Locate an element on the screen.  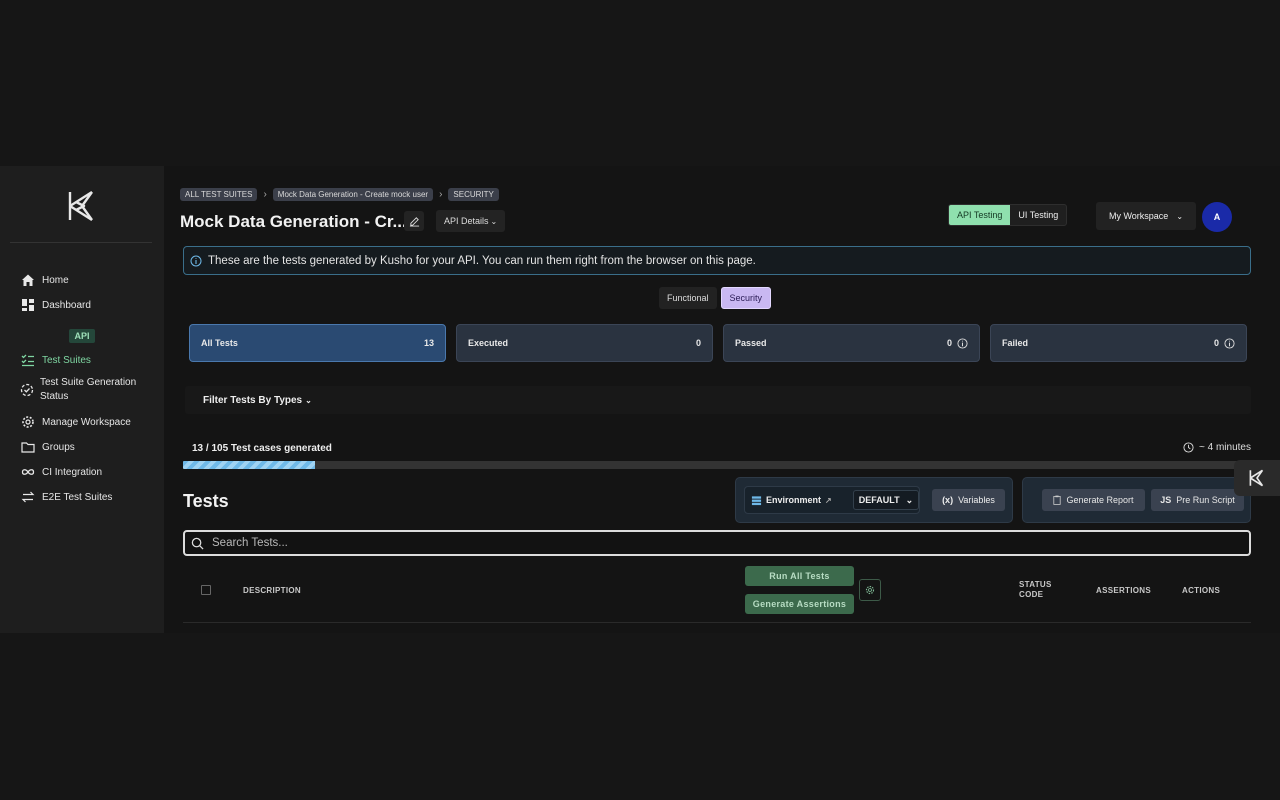
stat-card-all-tests: All Tests 13 is located at coordinates (317, 343).